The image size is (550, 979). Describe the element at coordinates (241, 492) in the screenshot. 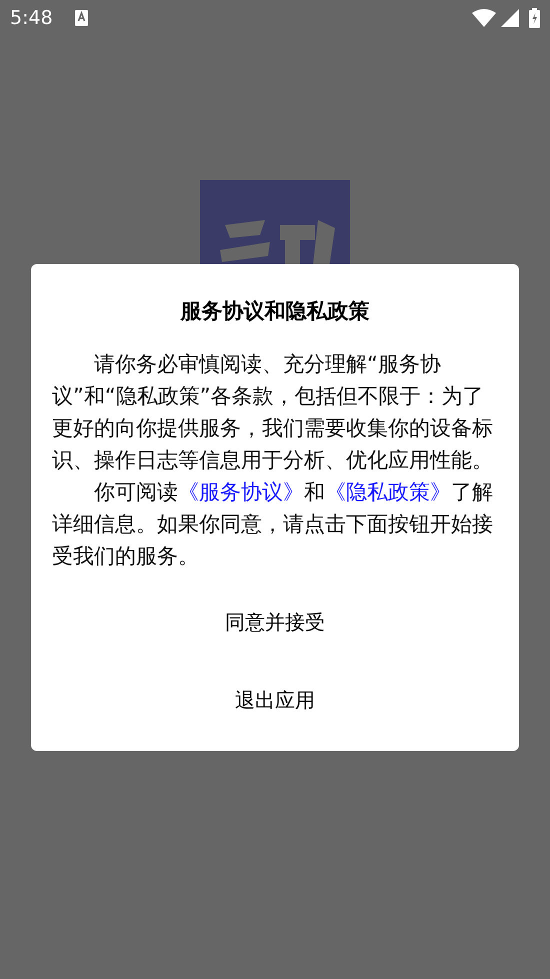

I see `link: 《服务协议》` at that location.